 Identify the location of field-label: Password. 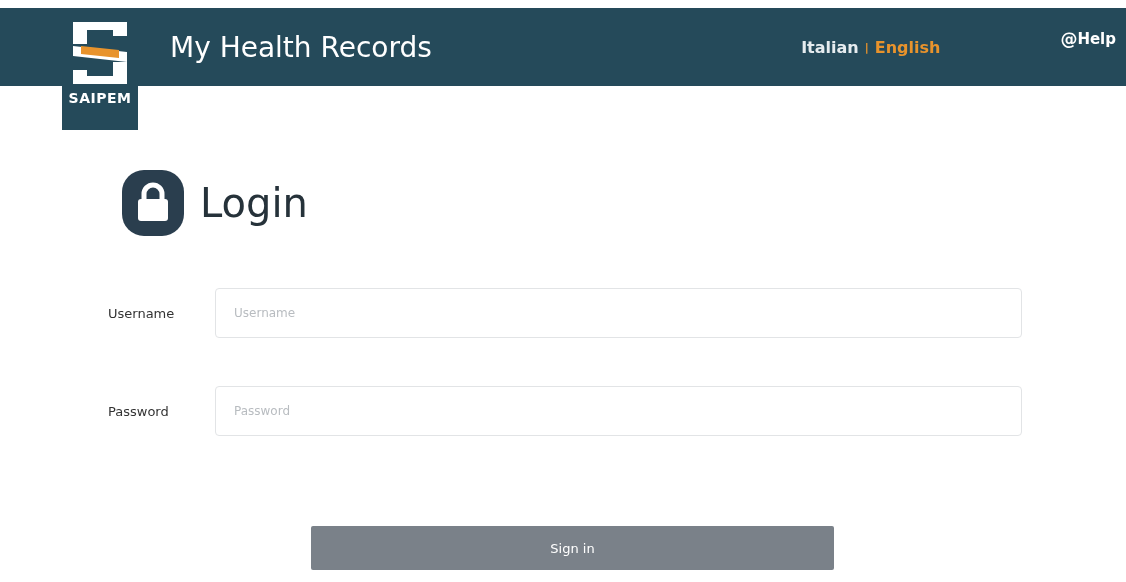
(138, 411).